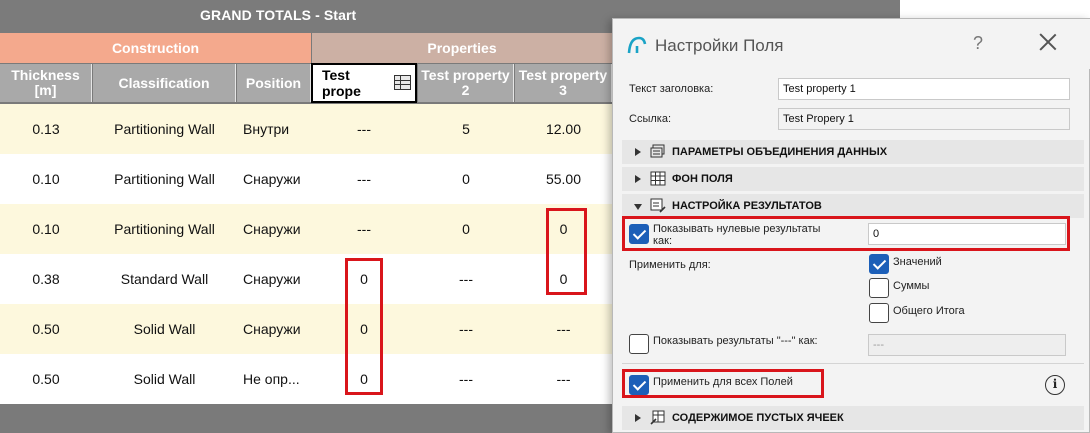  Describe the element at coordinates (846, 233) in the screenshot. I see `highlight-box-show-zero` at that location.